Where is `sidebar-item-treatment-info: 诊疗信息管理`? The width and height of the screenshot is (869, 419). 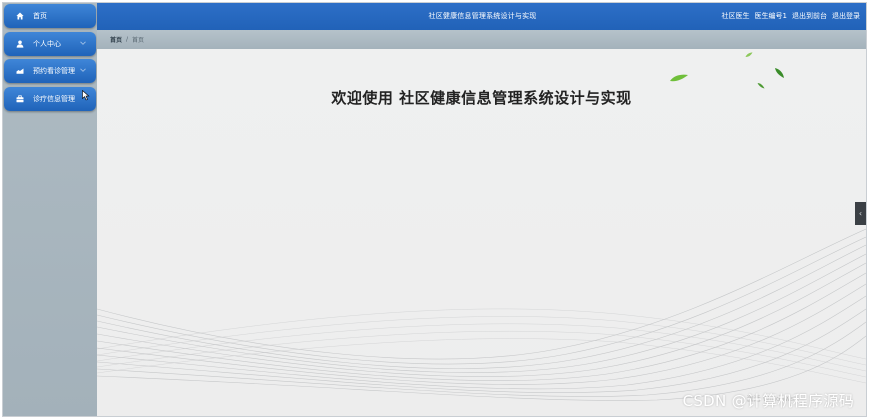 sidebar-item-treatment-info: 诊疗信息管理 is located at coordinates (50, 99).